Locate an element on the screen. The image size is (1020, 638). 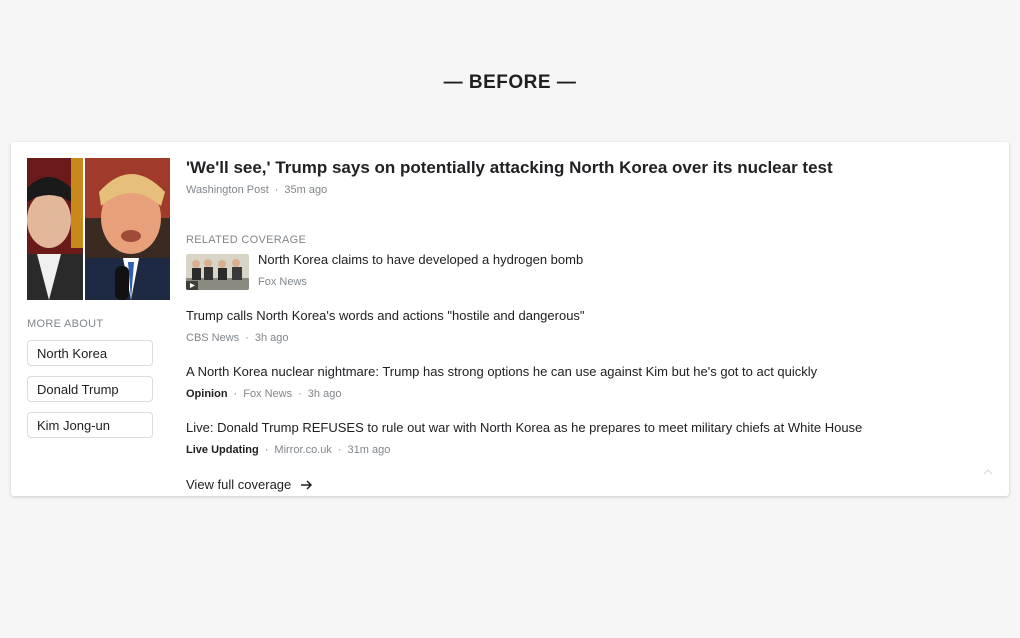
more-about-label: MORE ABOUT is located at coordinates (65, 324).